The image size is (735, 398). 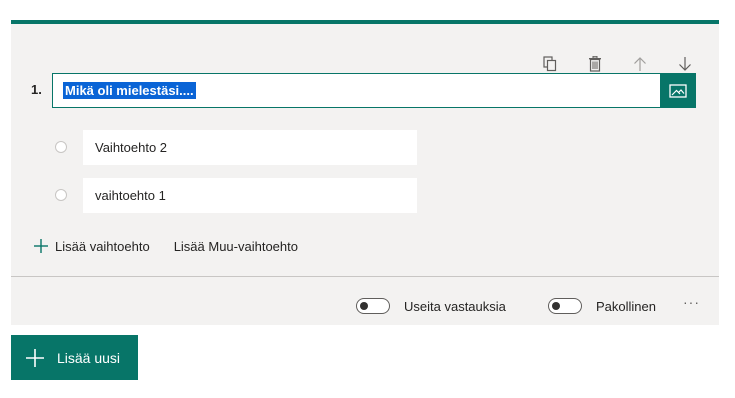 What do you see at coordinates (102, 246) in the screenshot?
I see `add-option-label: Lisää vaihtoehto` at bounding box center [102, 246].